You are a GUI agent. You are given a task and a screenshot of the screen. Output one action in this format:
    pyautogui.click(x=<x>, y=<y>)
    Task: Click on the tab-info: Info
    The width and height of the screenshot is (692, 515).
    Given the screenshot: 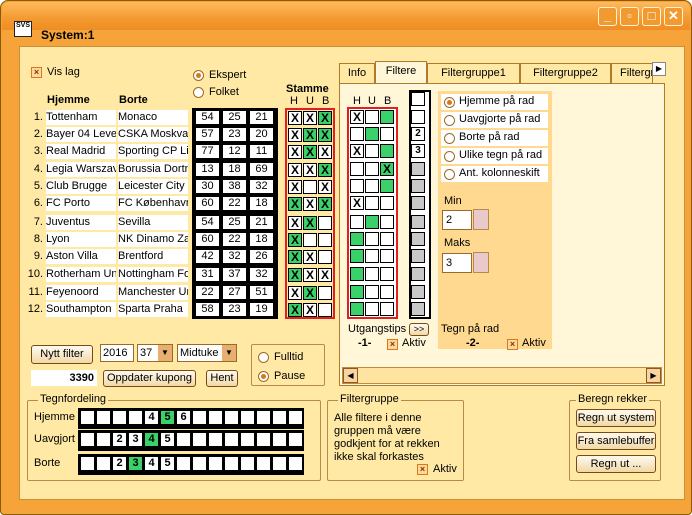 What is the action you would take?
    pyautogui.click(x=357, y=73)
    